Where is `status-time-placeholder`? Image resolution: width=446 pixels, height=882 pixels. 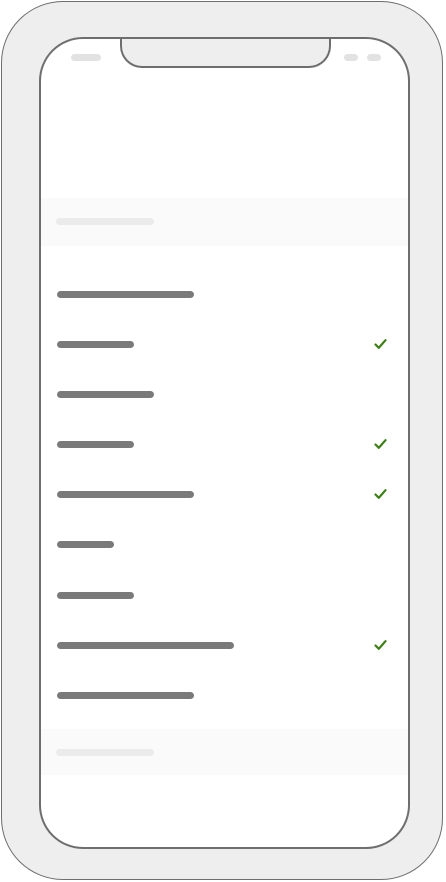
status-time-placeholder is located at coordinates (86, 57).